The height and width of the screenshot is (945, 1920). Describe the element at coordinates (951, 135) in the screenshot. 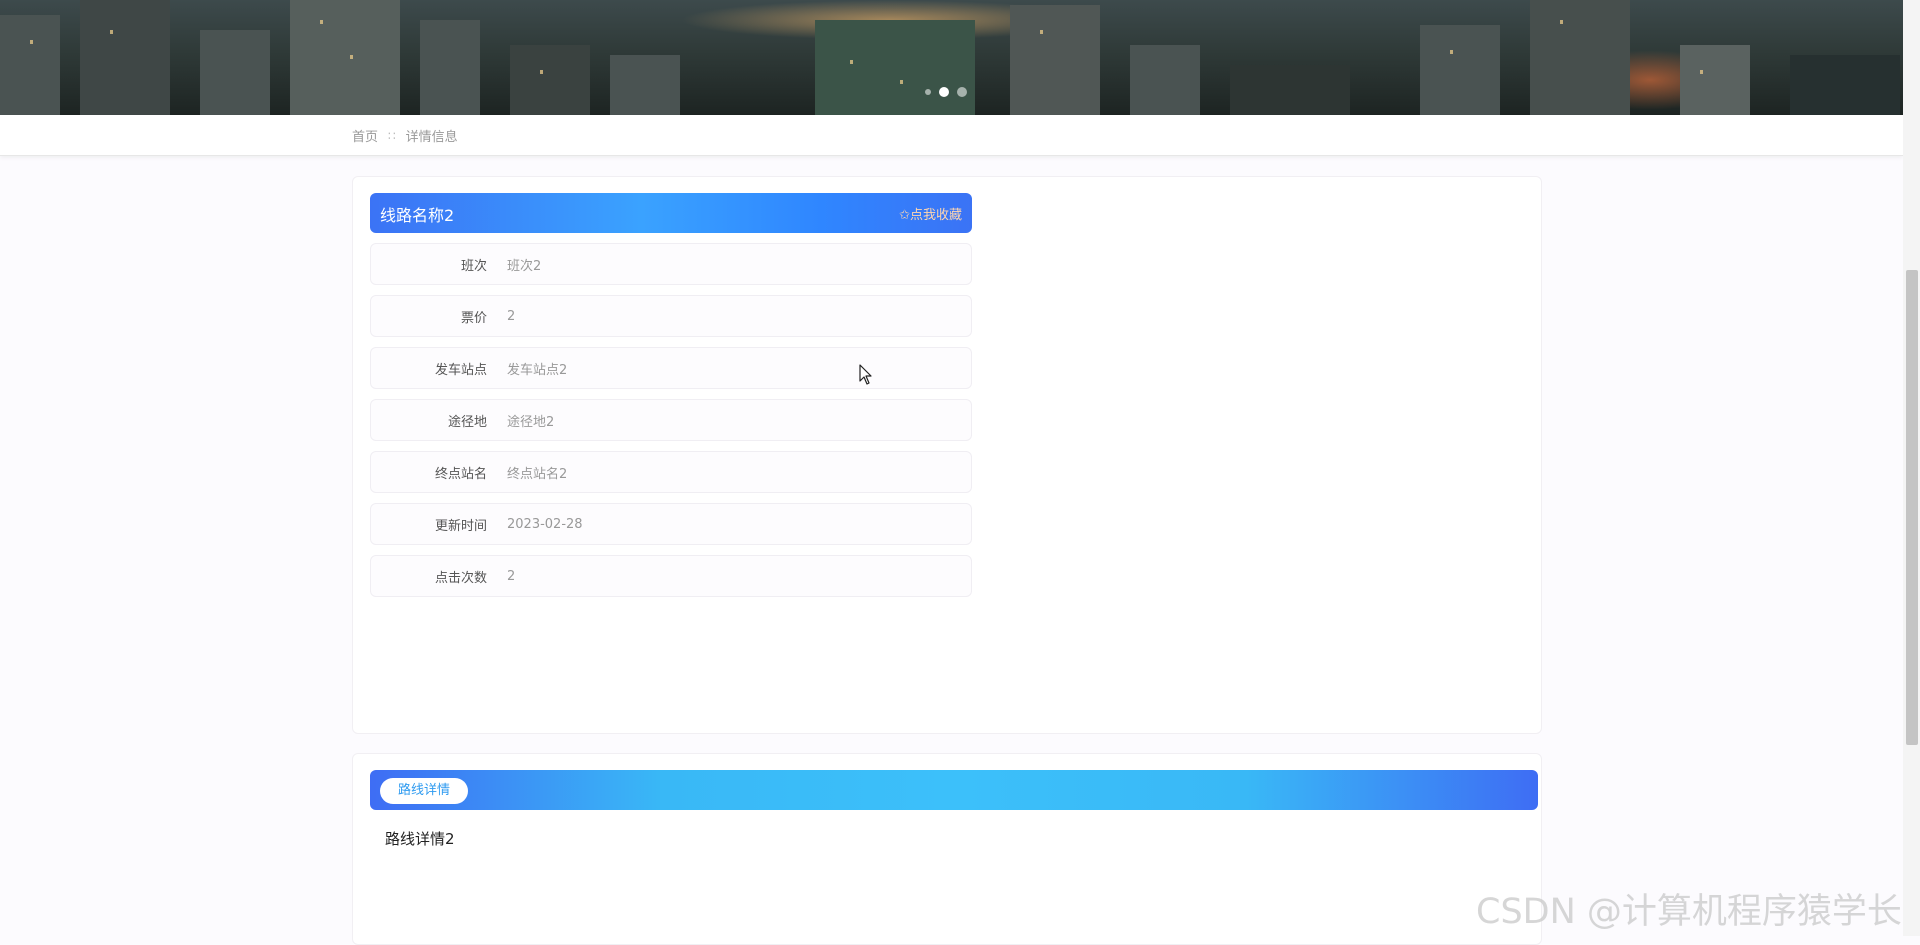

I see `breadcrumb-bar: 首页 ∷ 详情信息` at that location.